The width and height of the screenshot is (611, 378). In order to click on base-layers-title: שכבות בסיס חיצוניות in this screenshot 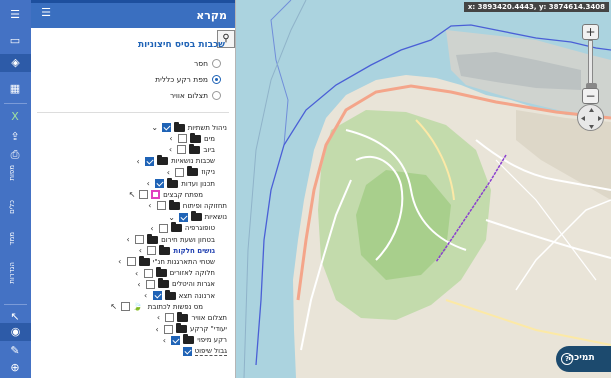, I will do `click(181, 45)`.